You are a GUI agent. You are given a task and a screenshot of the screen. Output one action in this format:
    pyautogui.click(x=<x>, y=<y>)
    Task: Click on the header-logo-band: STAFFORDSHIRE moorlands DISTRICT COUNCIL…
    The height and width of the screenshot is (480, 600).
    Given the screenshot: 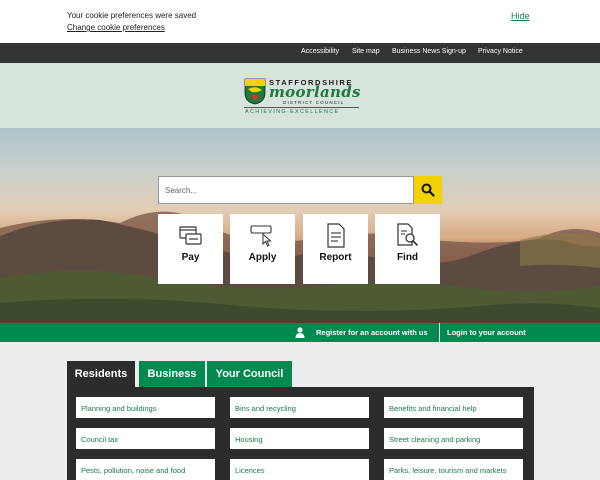 What is the action you would take?
    pyautogui.click(x=300, y=95)
    